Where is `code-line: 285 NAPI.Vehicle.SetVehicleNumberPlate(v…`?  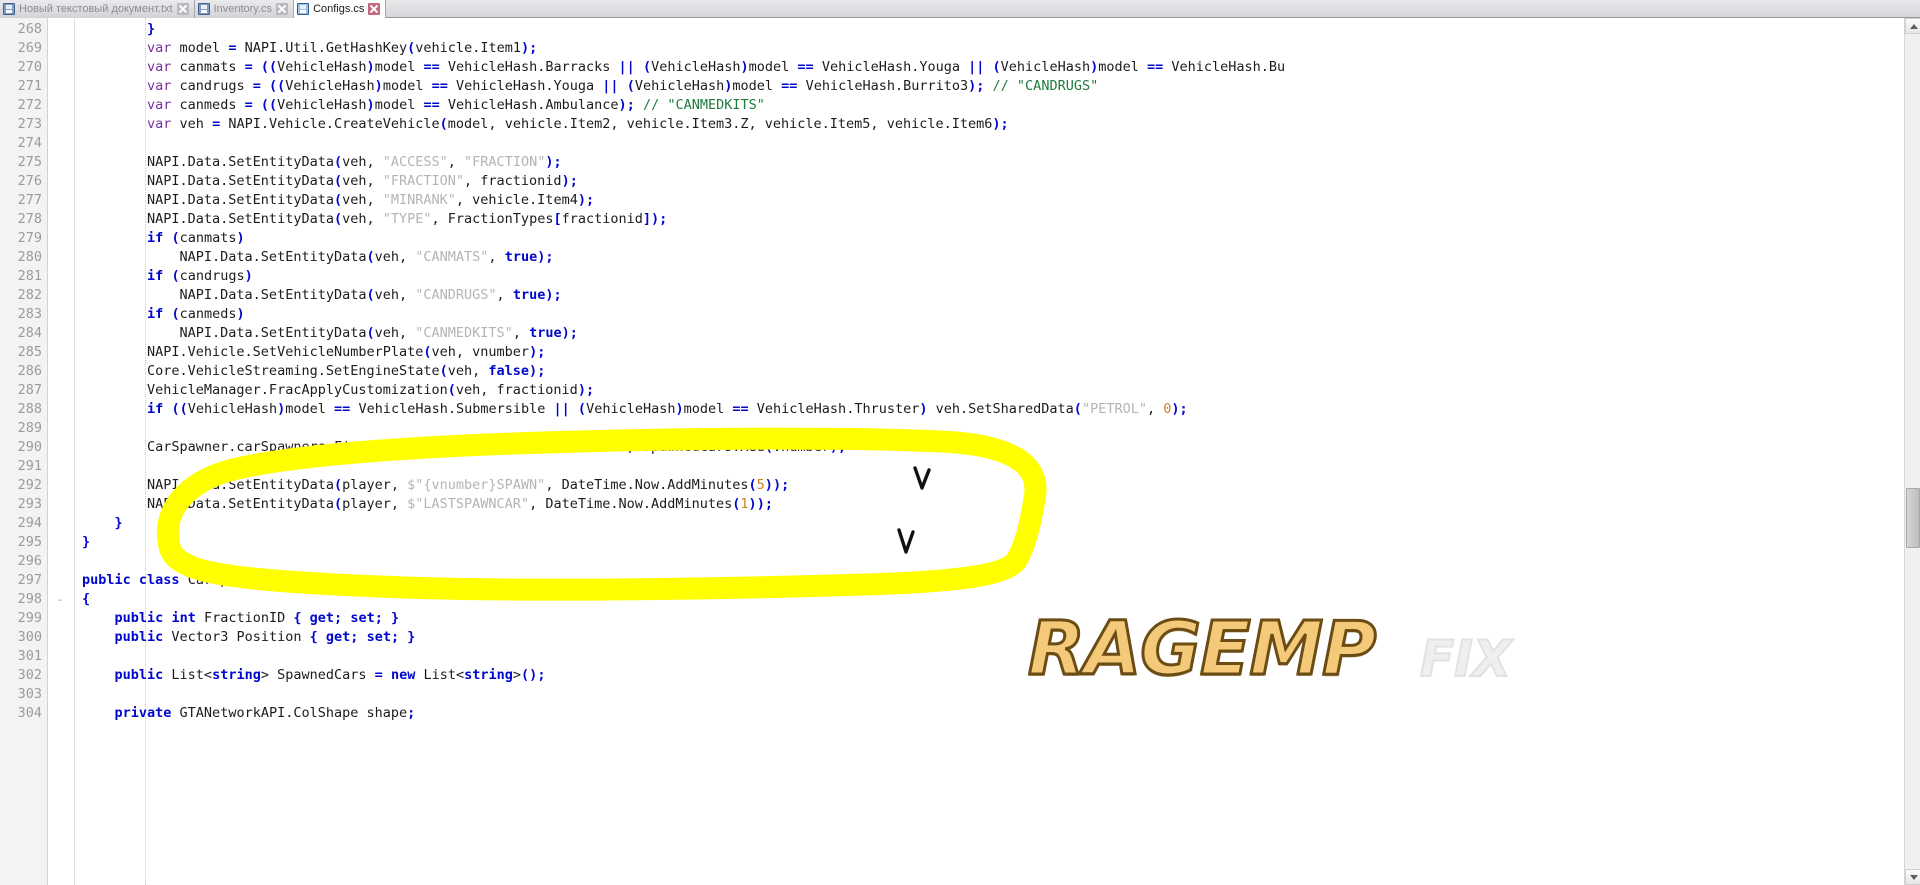
code-line: 285 NAPI.Vehicle.SetVehicleNumberPlate(v… is located at coordinates (960, 352).